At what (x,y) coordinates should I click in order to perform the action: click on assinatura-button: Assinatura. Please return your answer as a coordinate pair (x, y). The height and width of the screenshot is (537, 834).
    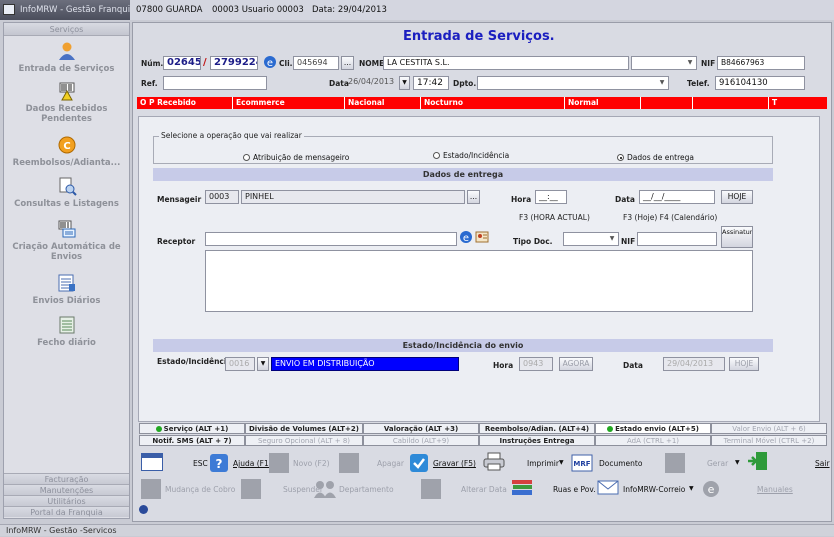
    Looking at the image, I should click on (737, 237).